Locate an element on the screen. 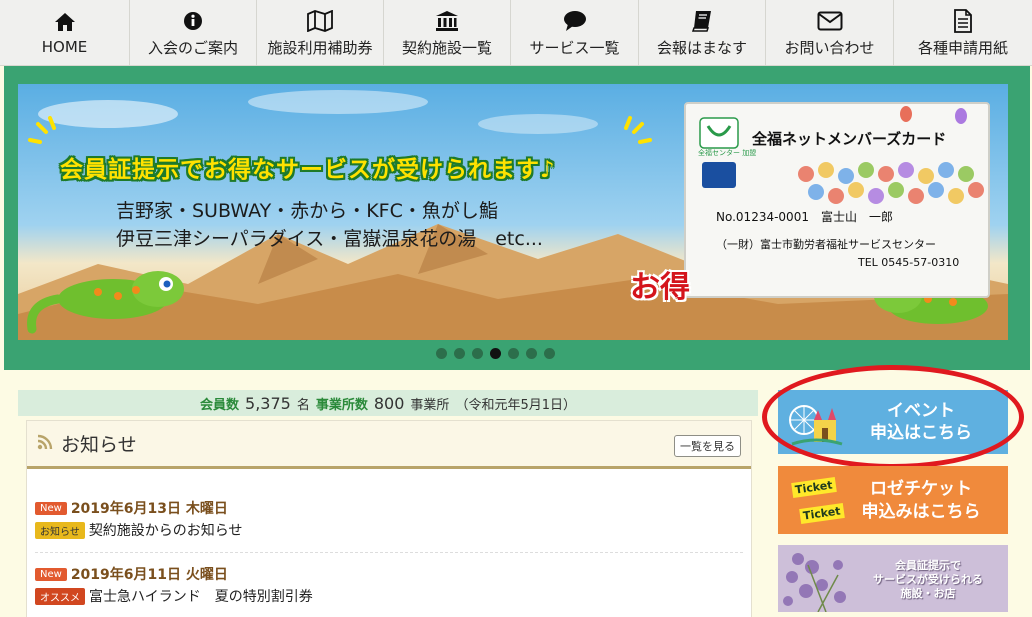  map-icon is located at coordinates (320, 21).